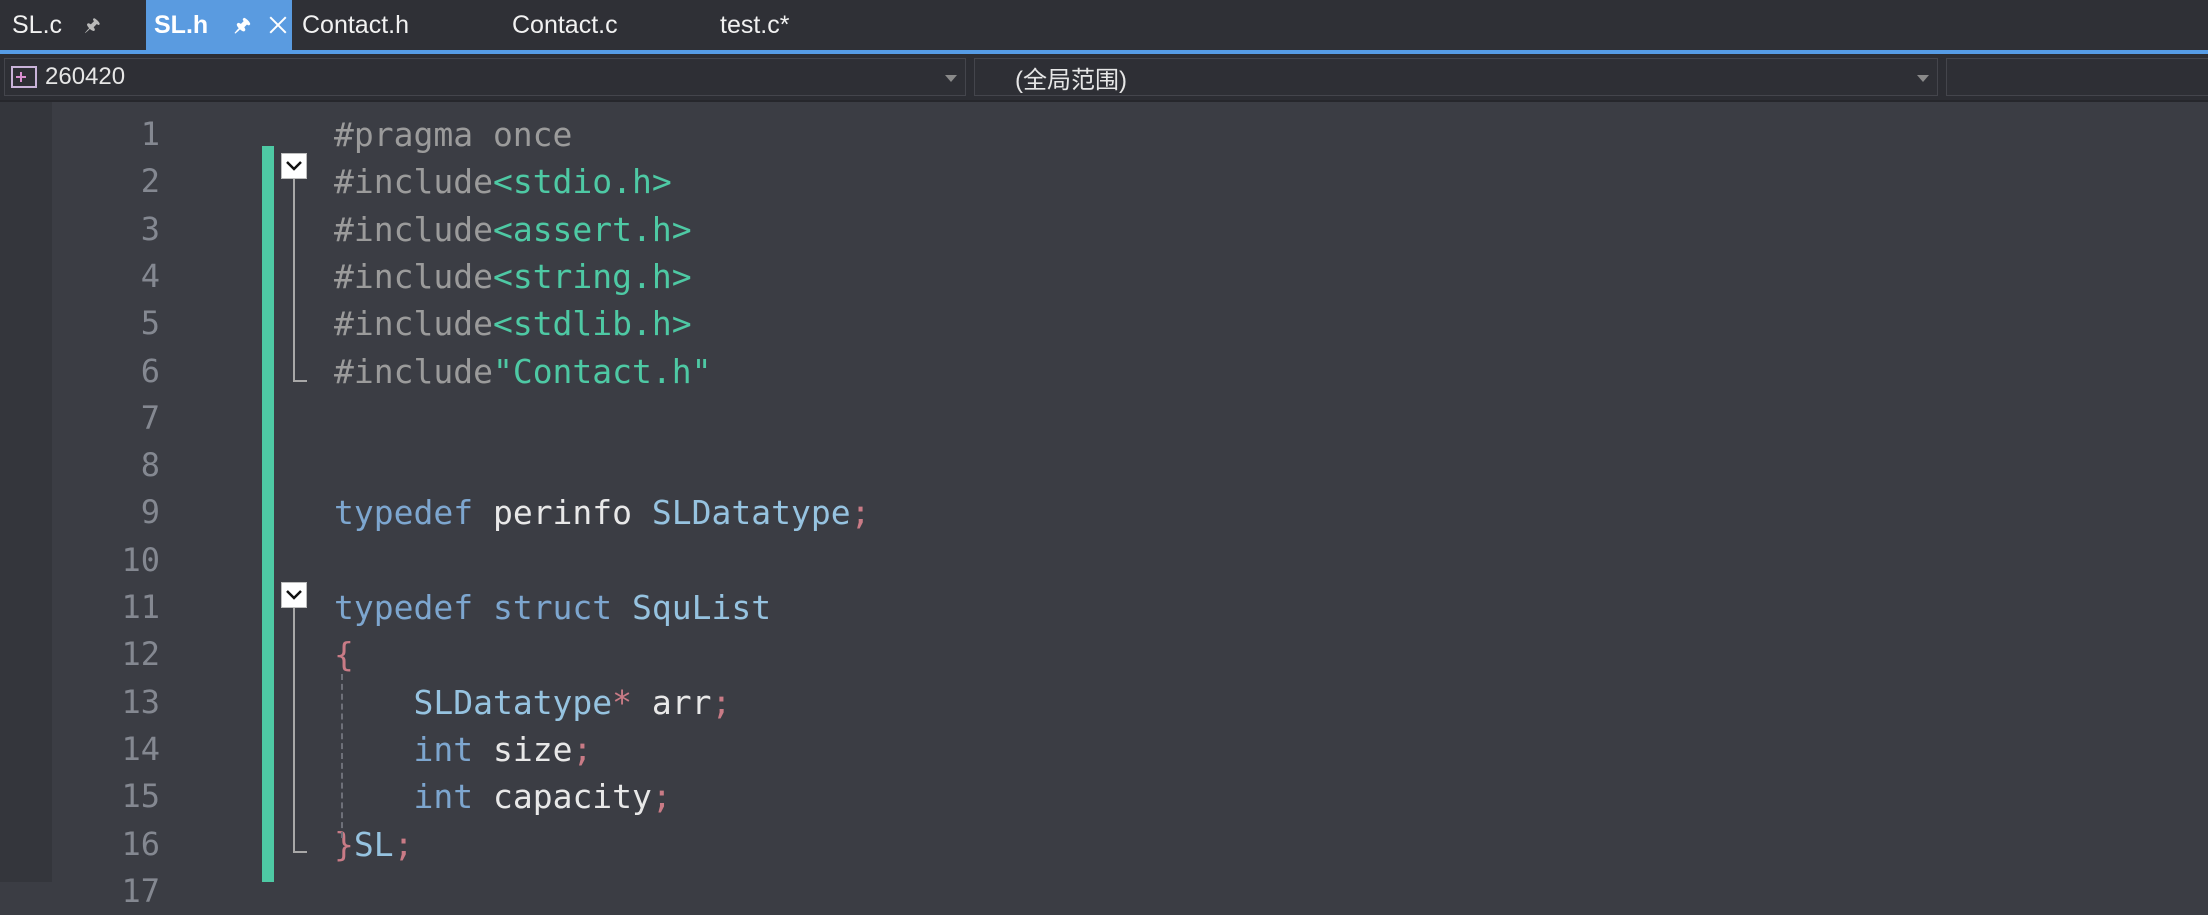  What do you see at coordinates (485, 77) in the screenshot?
I see `project-dropdown: 260420` at bounding box center [485, 77].